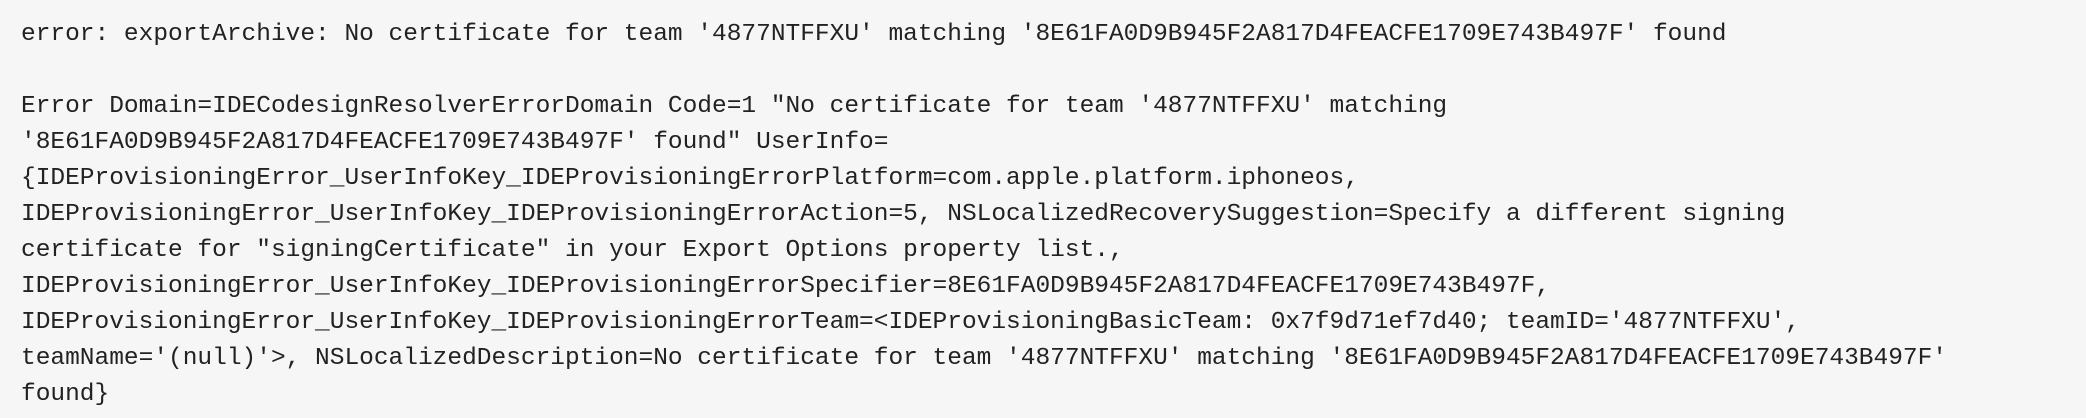 The height and width of the screenshot is (418, 2086). I want to click on error-detail-line: found}, so click(65, 394).